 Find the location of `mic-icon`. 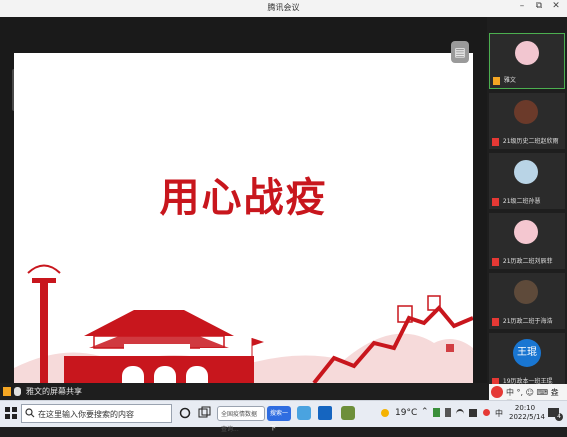

mic-icon is located at coordinates (17, 391).